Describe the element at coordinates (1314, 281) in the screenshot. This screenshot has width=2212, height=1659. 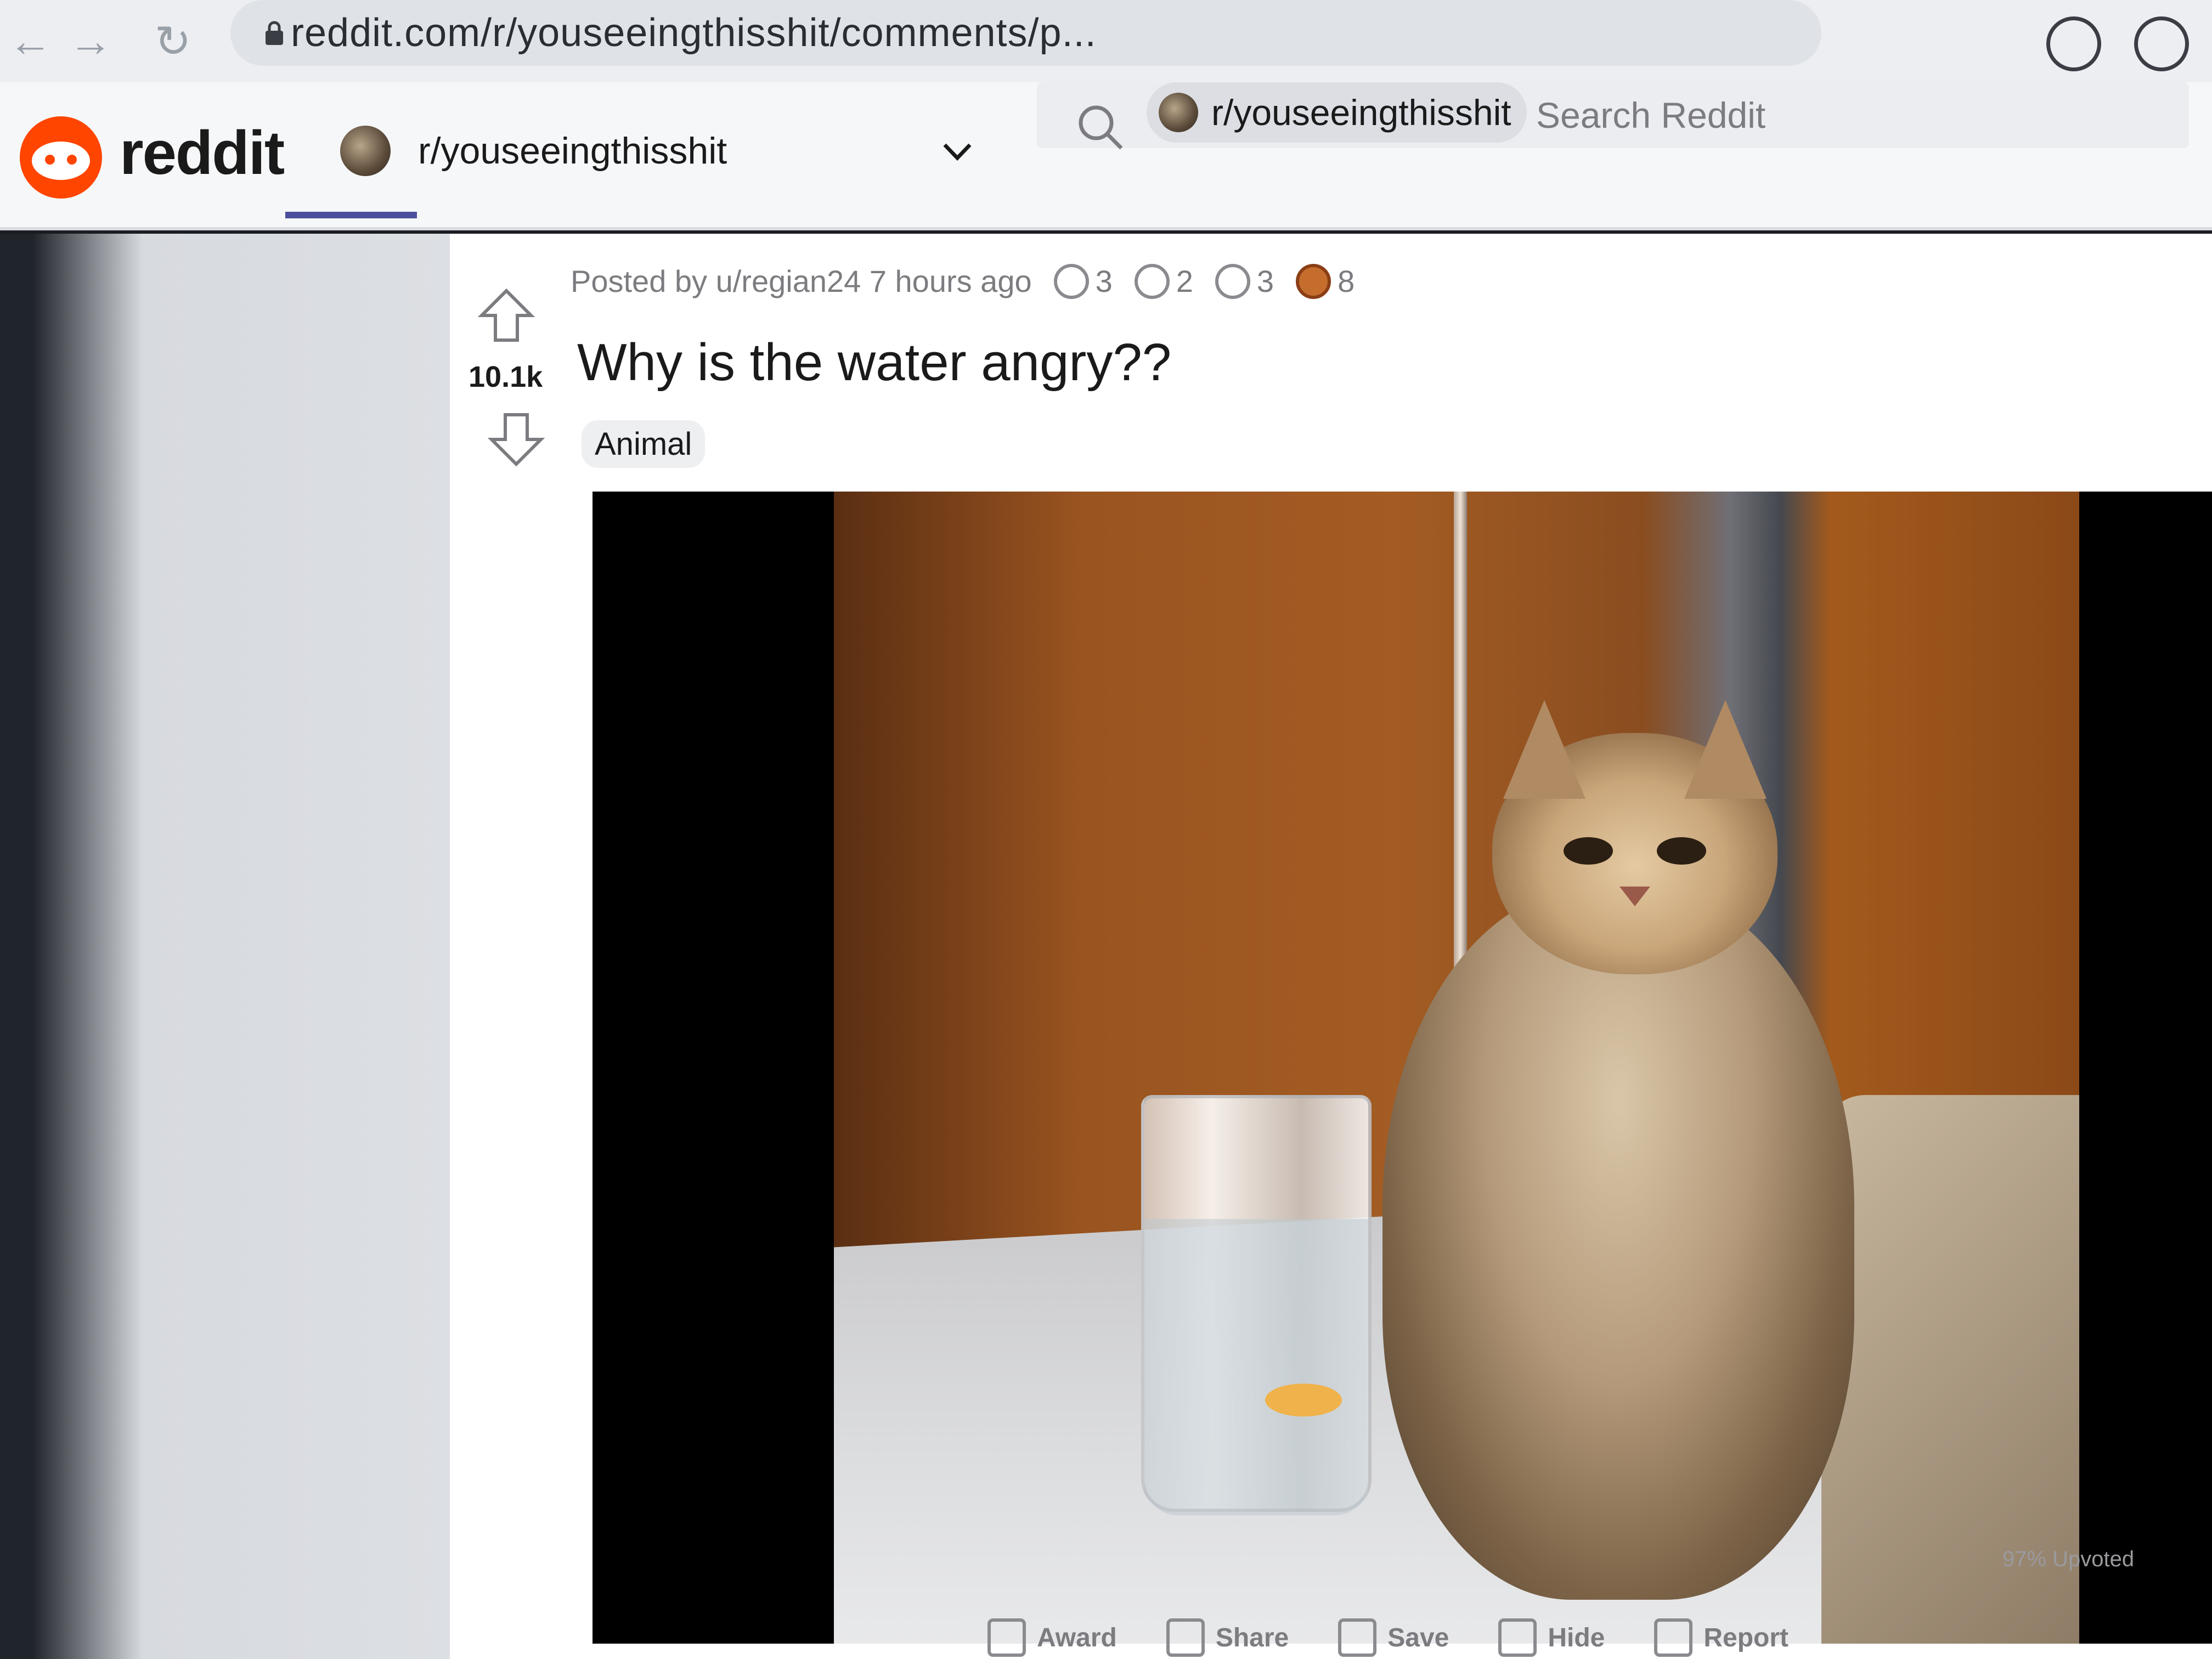
I see `bear-award-icon` at that location.